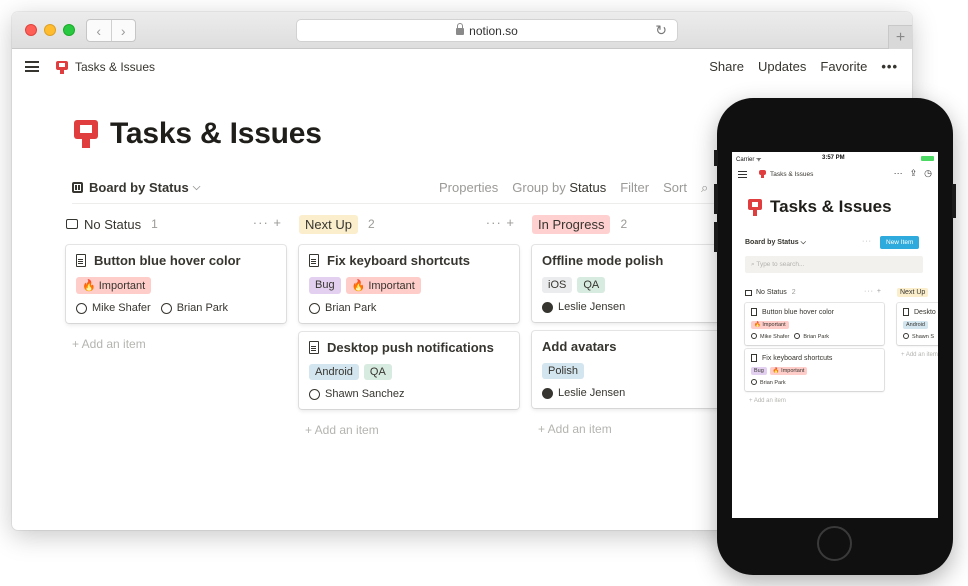 The image size is (968, 586). What do you see at coordinates (399, 260) in the screenshot?
I see `card-title: Fix keyboard shortcuts` at bounding box center [399, 260].